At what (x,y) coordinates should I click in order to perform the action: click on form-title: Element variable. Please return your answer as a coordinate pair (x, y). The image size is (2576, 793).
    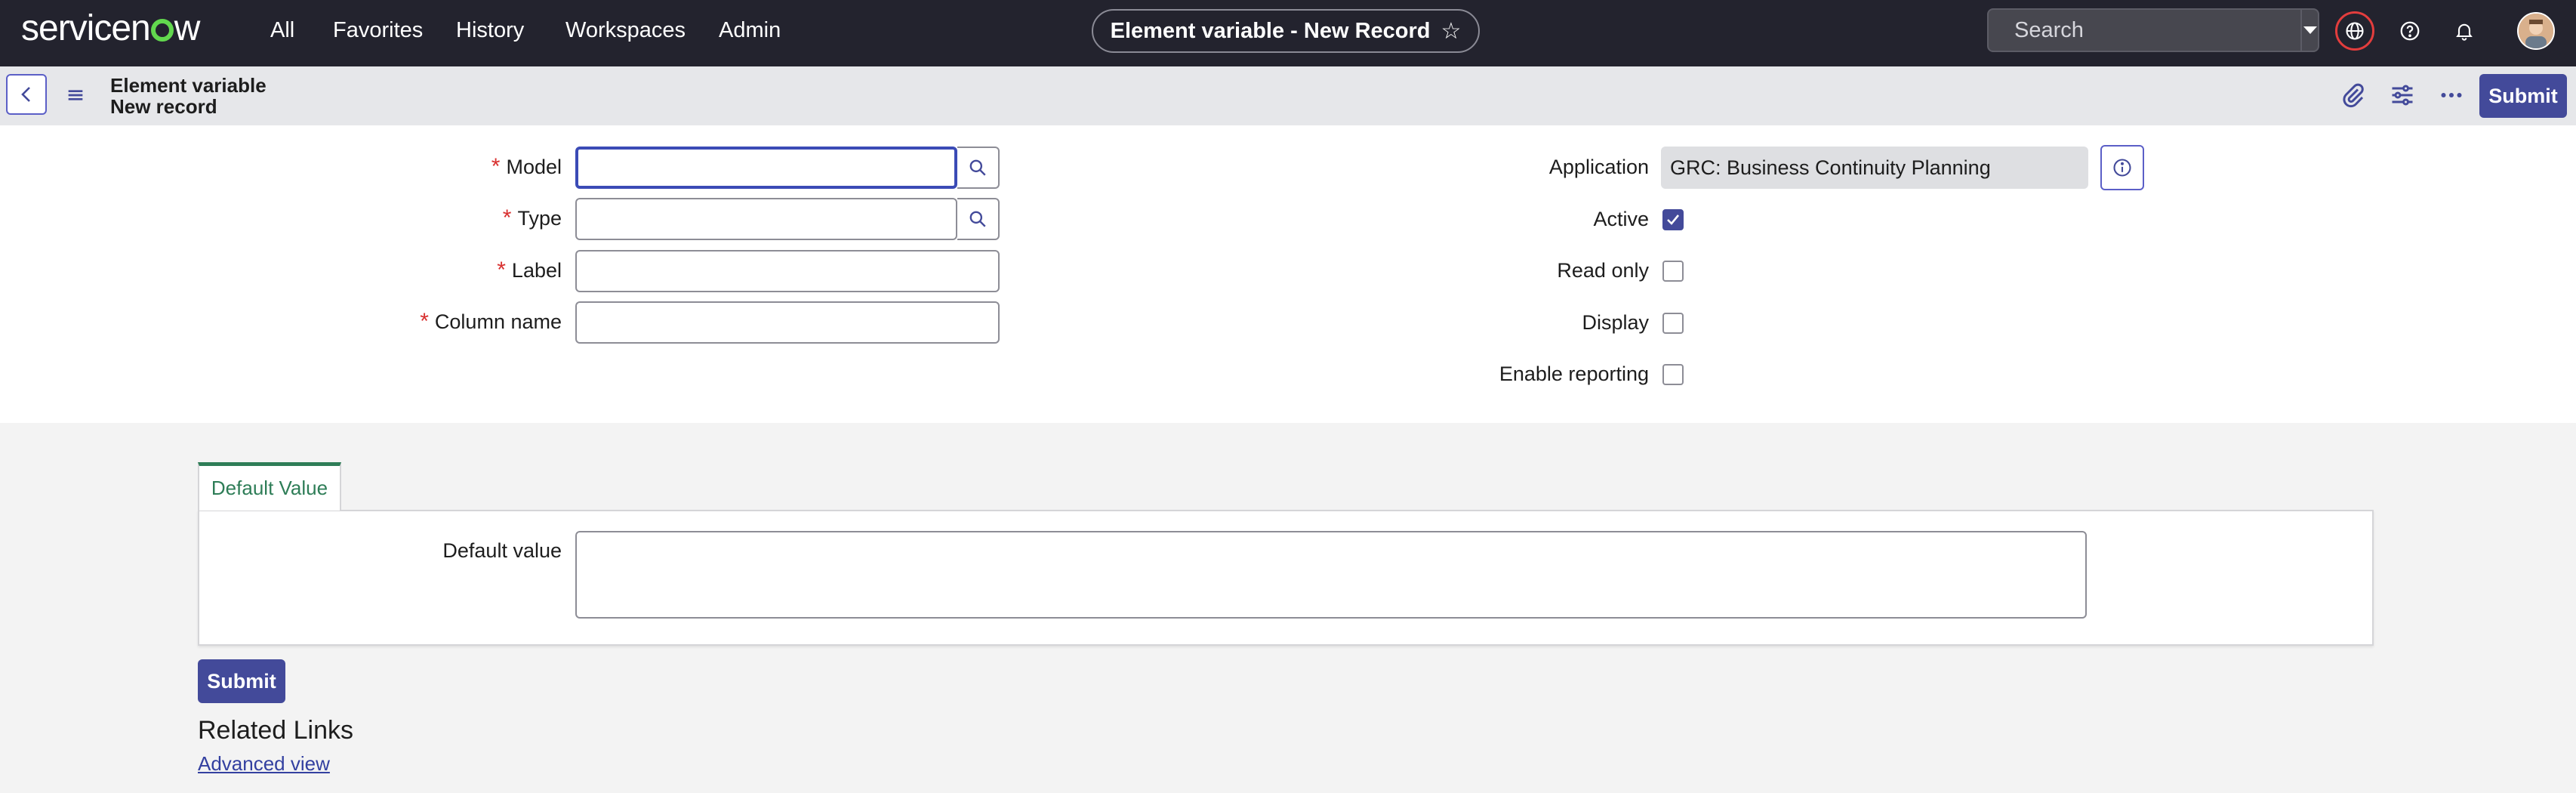
    Looking at the image, I should click on (188, 85).